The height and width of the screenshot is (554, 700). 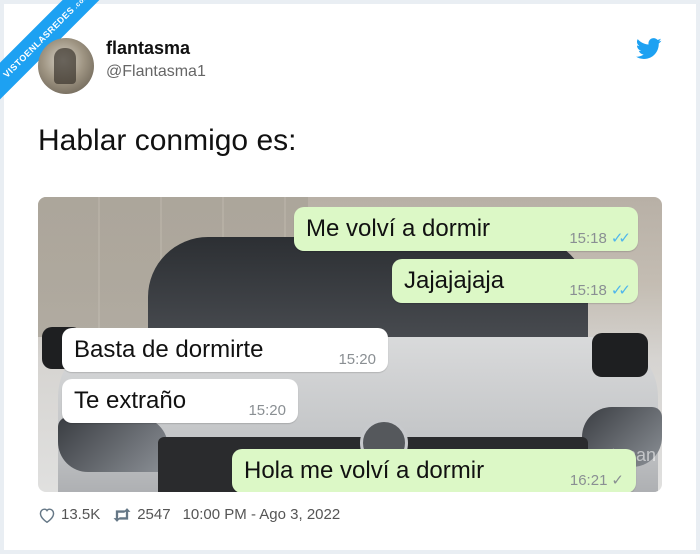 What do you see at coordinates (169, 349) in the screenshot?
I see `message-text: Basta de dormirte` at bounding box center [169, 349].